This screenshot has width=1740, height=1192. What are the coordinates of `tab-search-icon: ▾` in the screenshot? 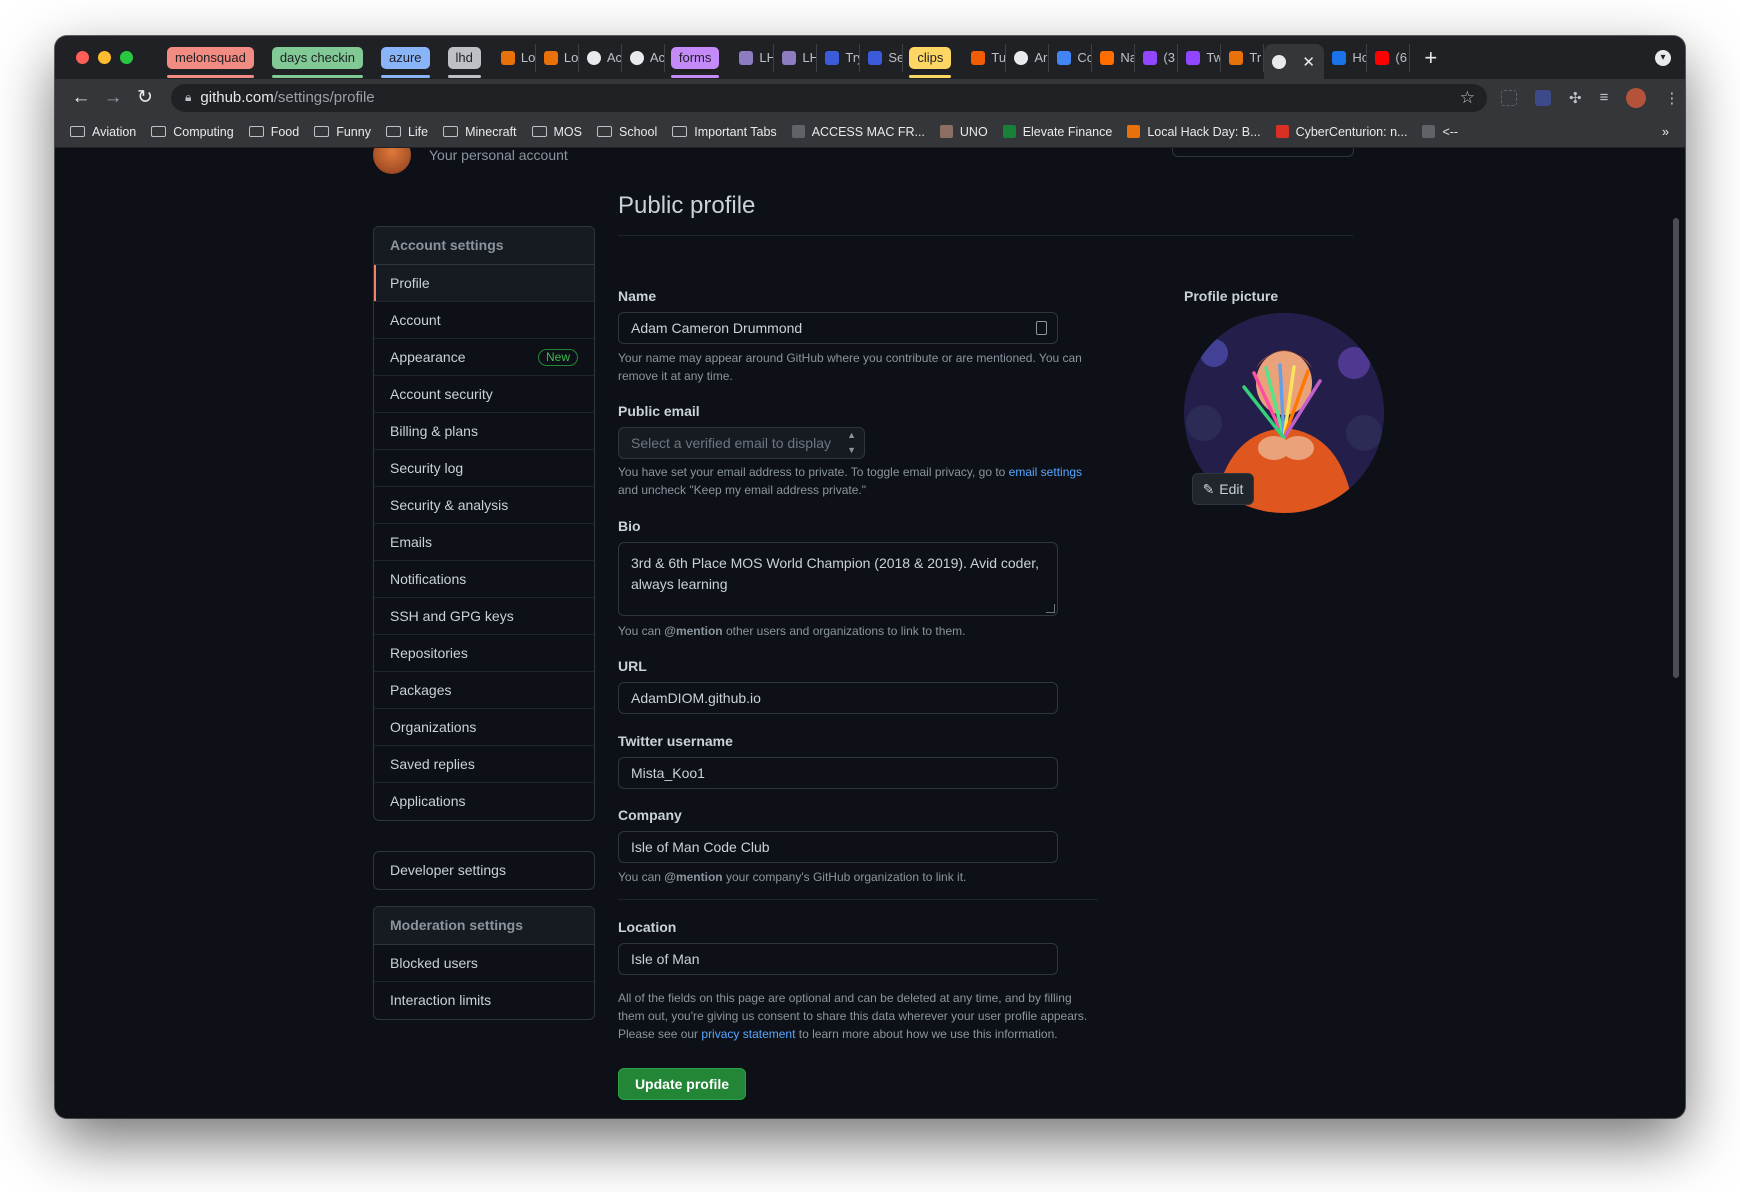 It's located at (1663, 57).